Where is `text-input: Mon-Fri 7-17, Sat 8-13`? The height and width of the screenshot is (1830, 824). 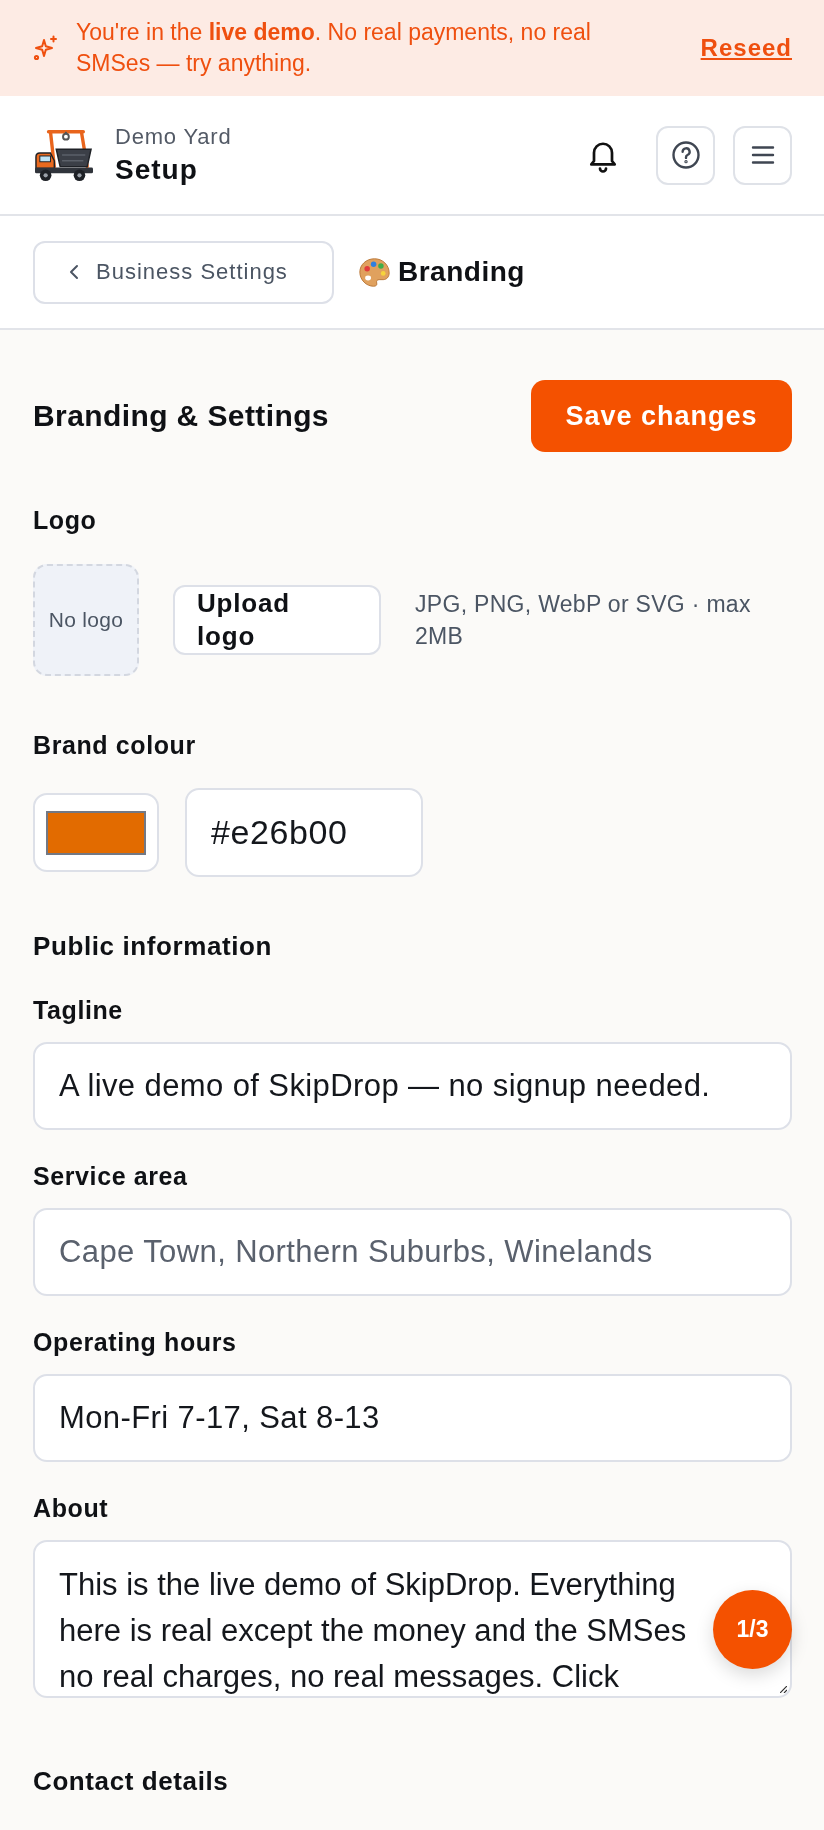
text-input: Mon-Fri 7-17, Sat 8-13 is located at coordinates (412, 1418).